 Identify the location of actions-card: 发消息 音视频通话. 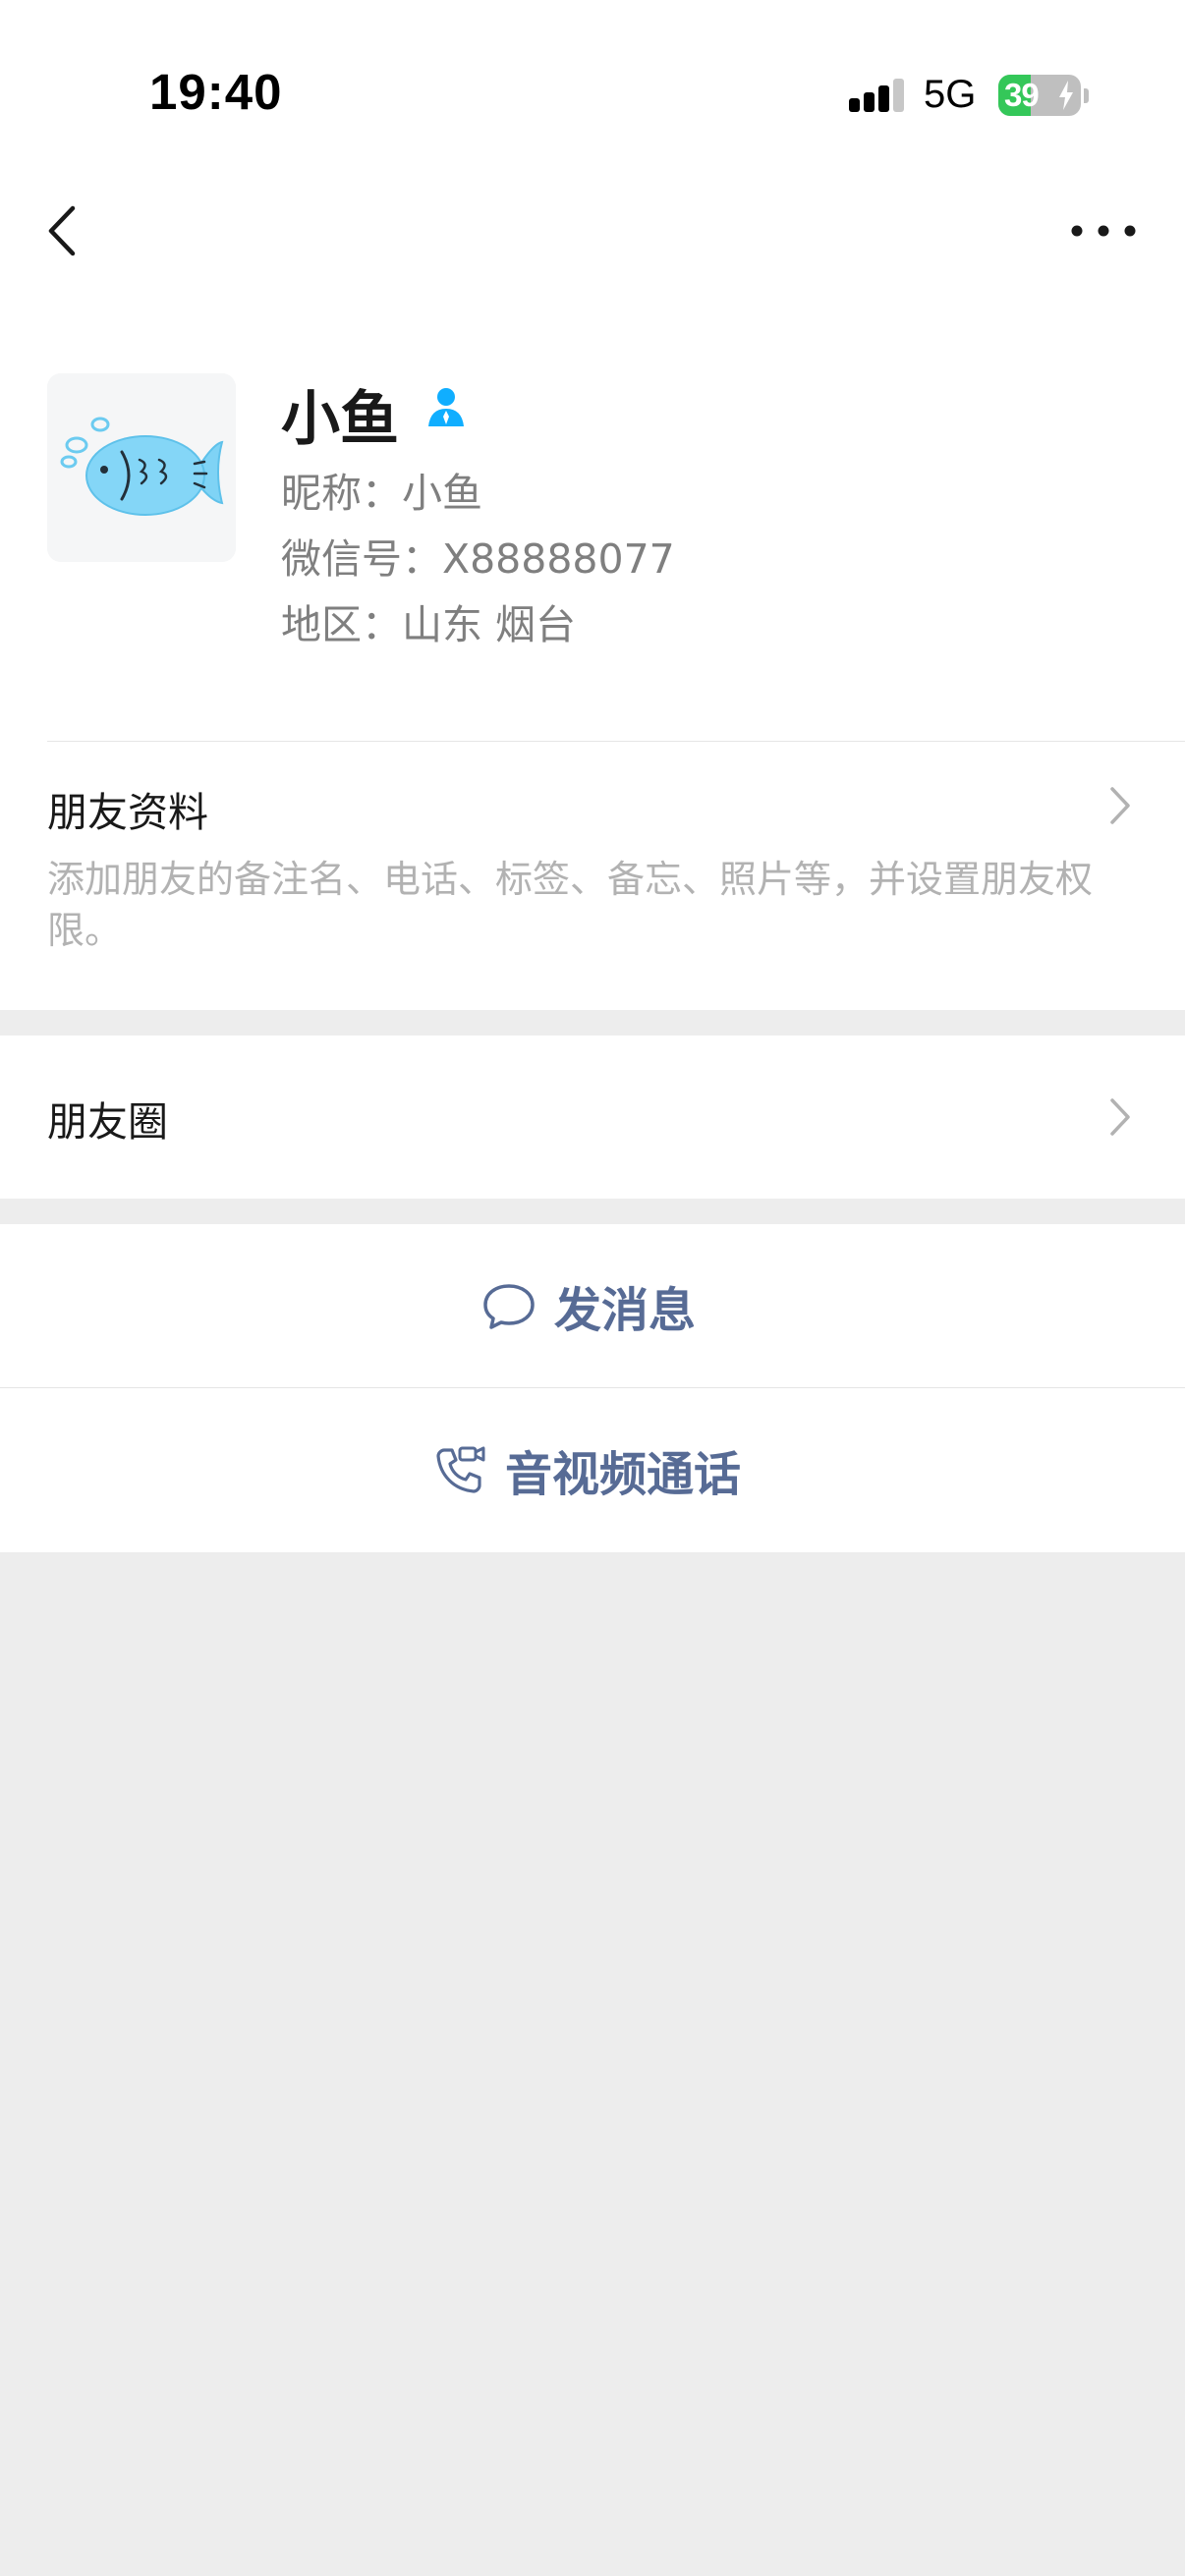
(592, 1388).